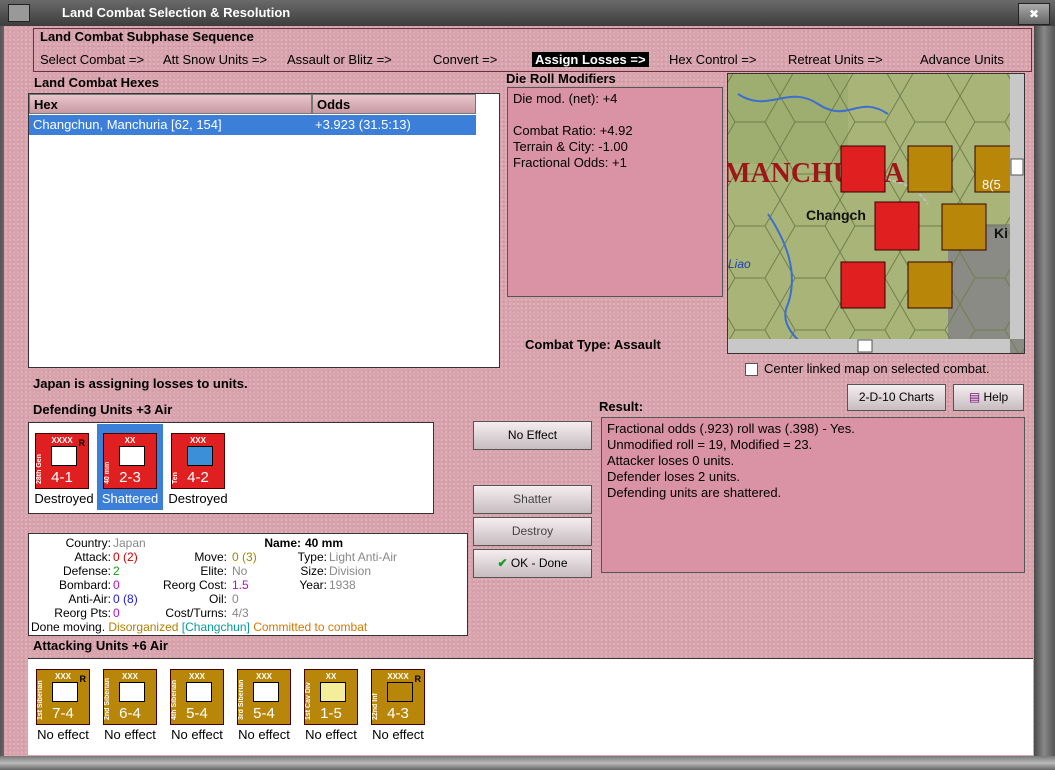  I want to click on subphase-title: Land Combat Subphase Sequence, so click(147, 36).